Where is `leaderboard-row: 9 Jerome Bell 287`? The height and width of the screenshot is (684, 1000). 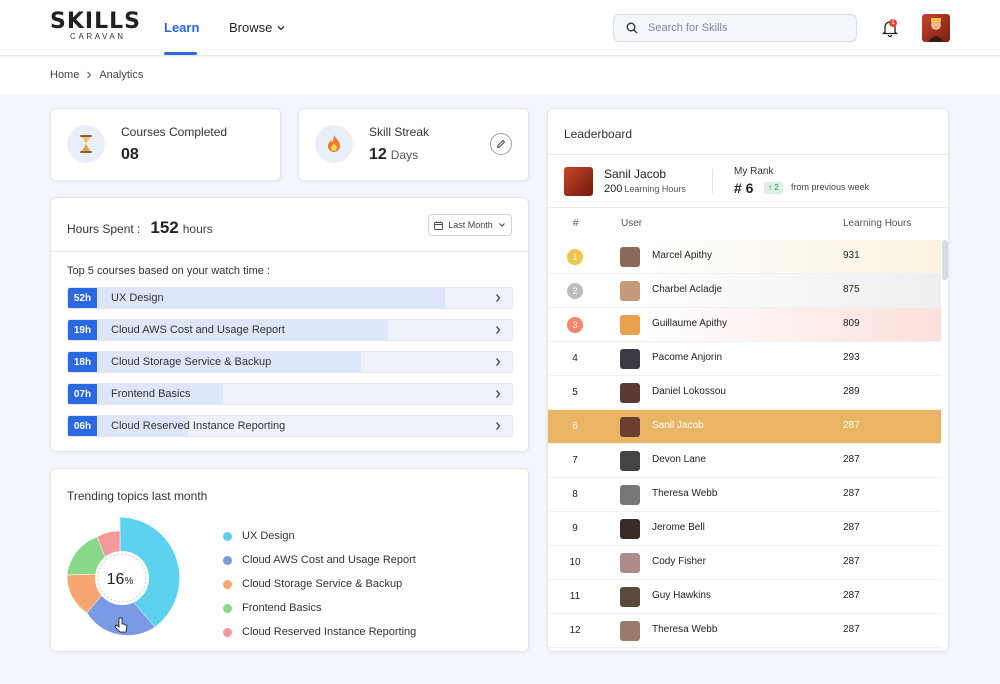
leaderboard-row: 9 Jerome Bell 287 is located at coordinates (744, 529).